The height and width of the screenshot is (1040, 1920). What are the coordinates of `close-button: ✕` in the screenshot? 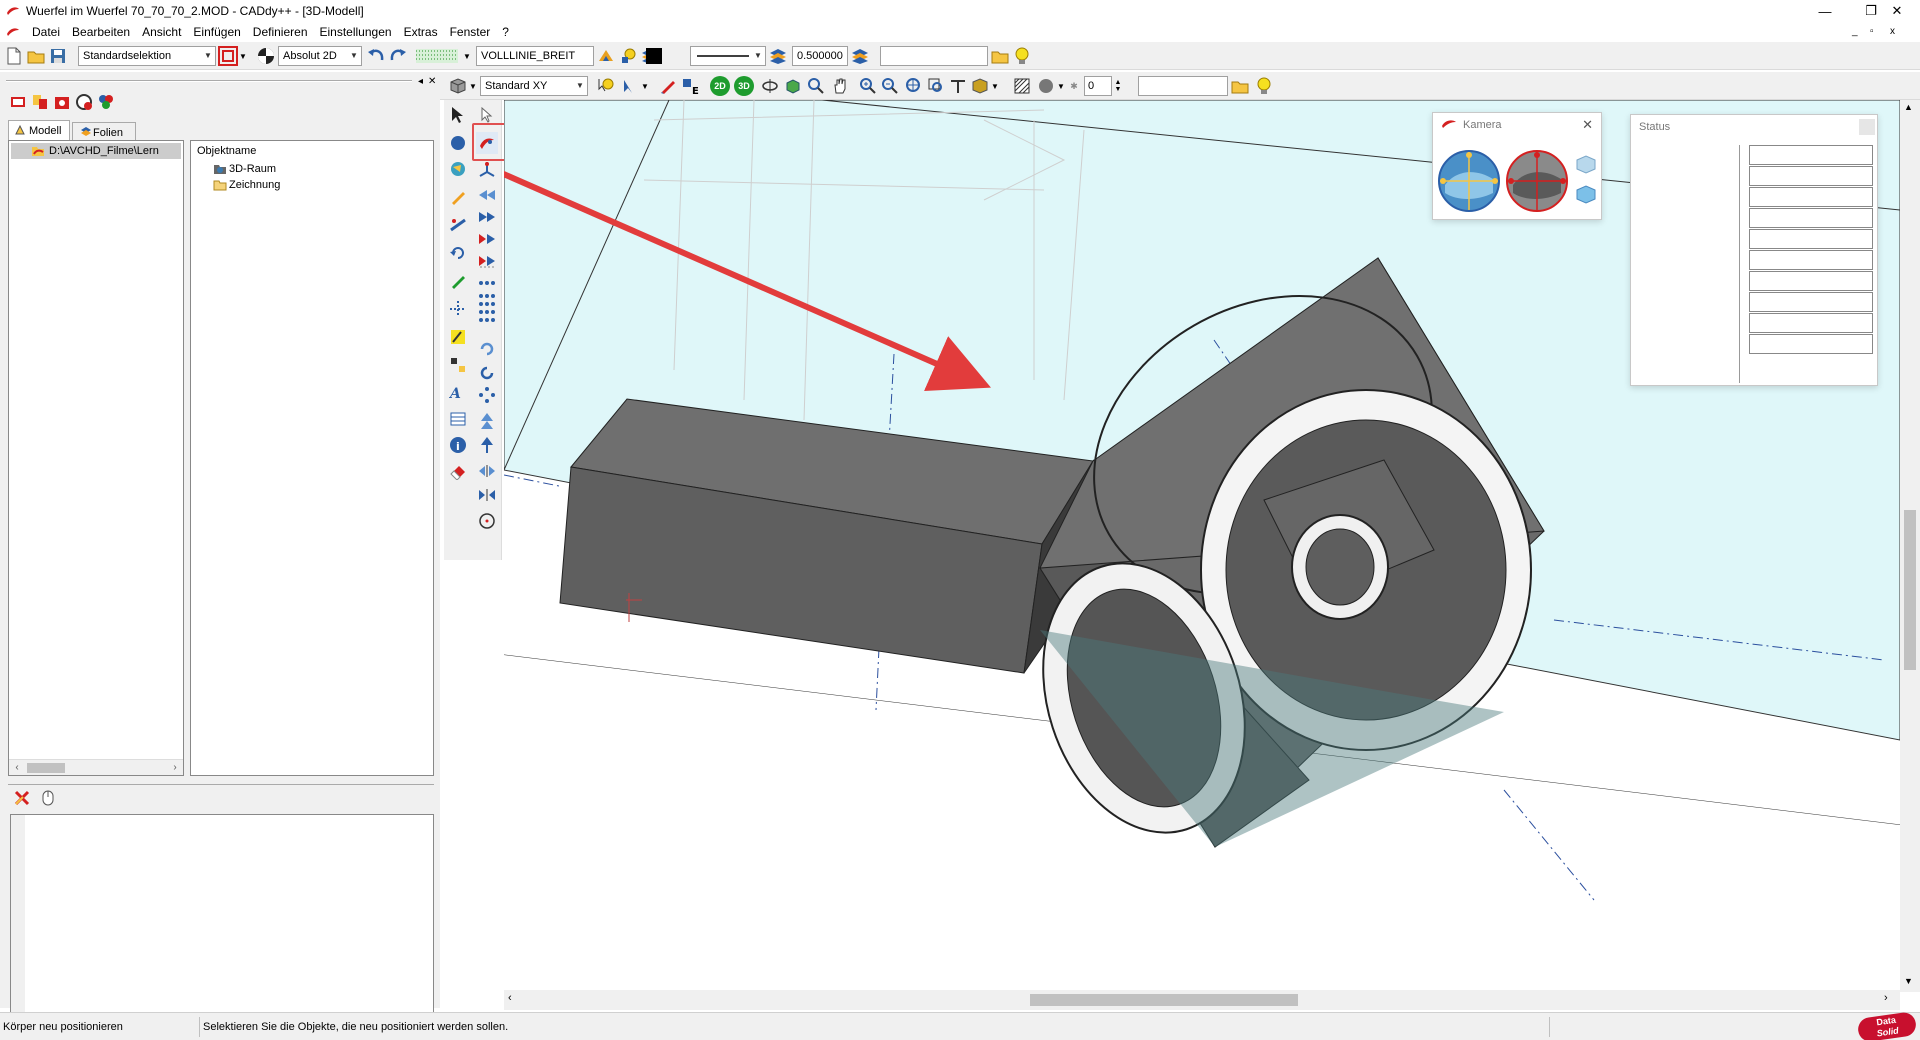 It's located at (1897, 11).